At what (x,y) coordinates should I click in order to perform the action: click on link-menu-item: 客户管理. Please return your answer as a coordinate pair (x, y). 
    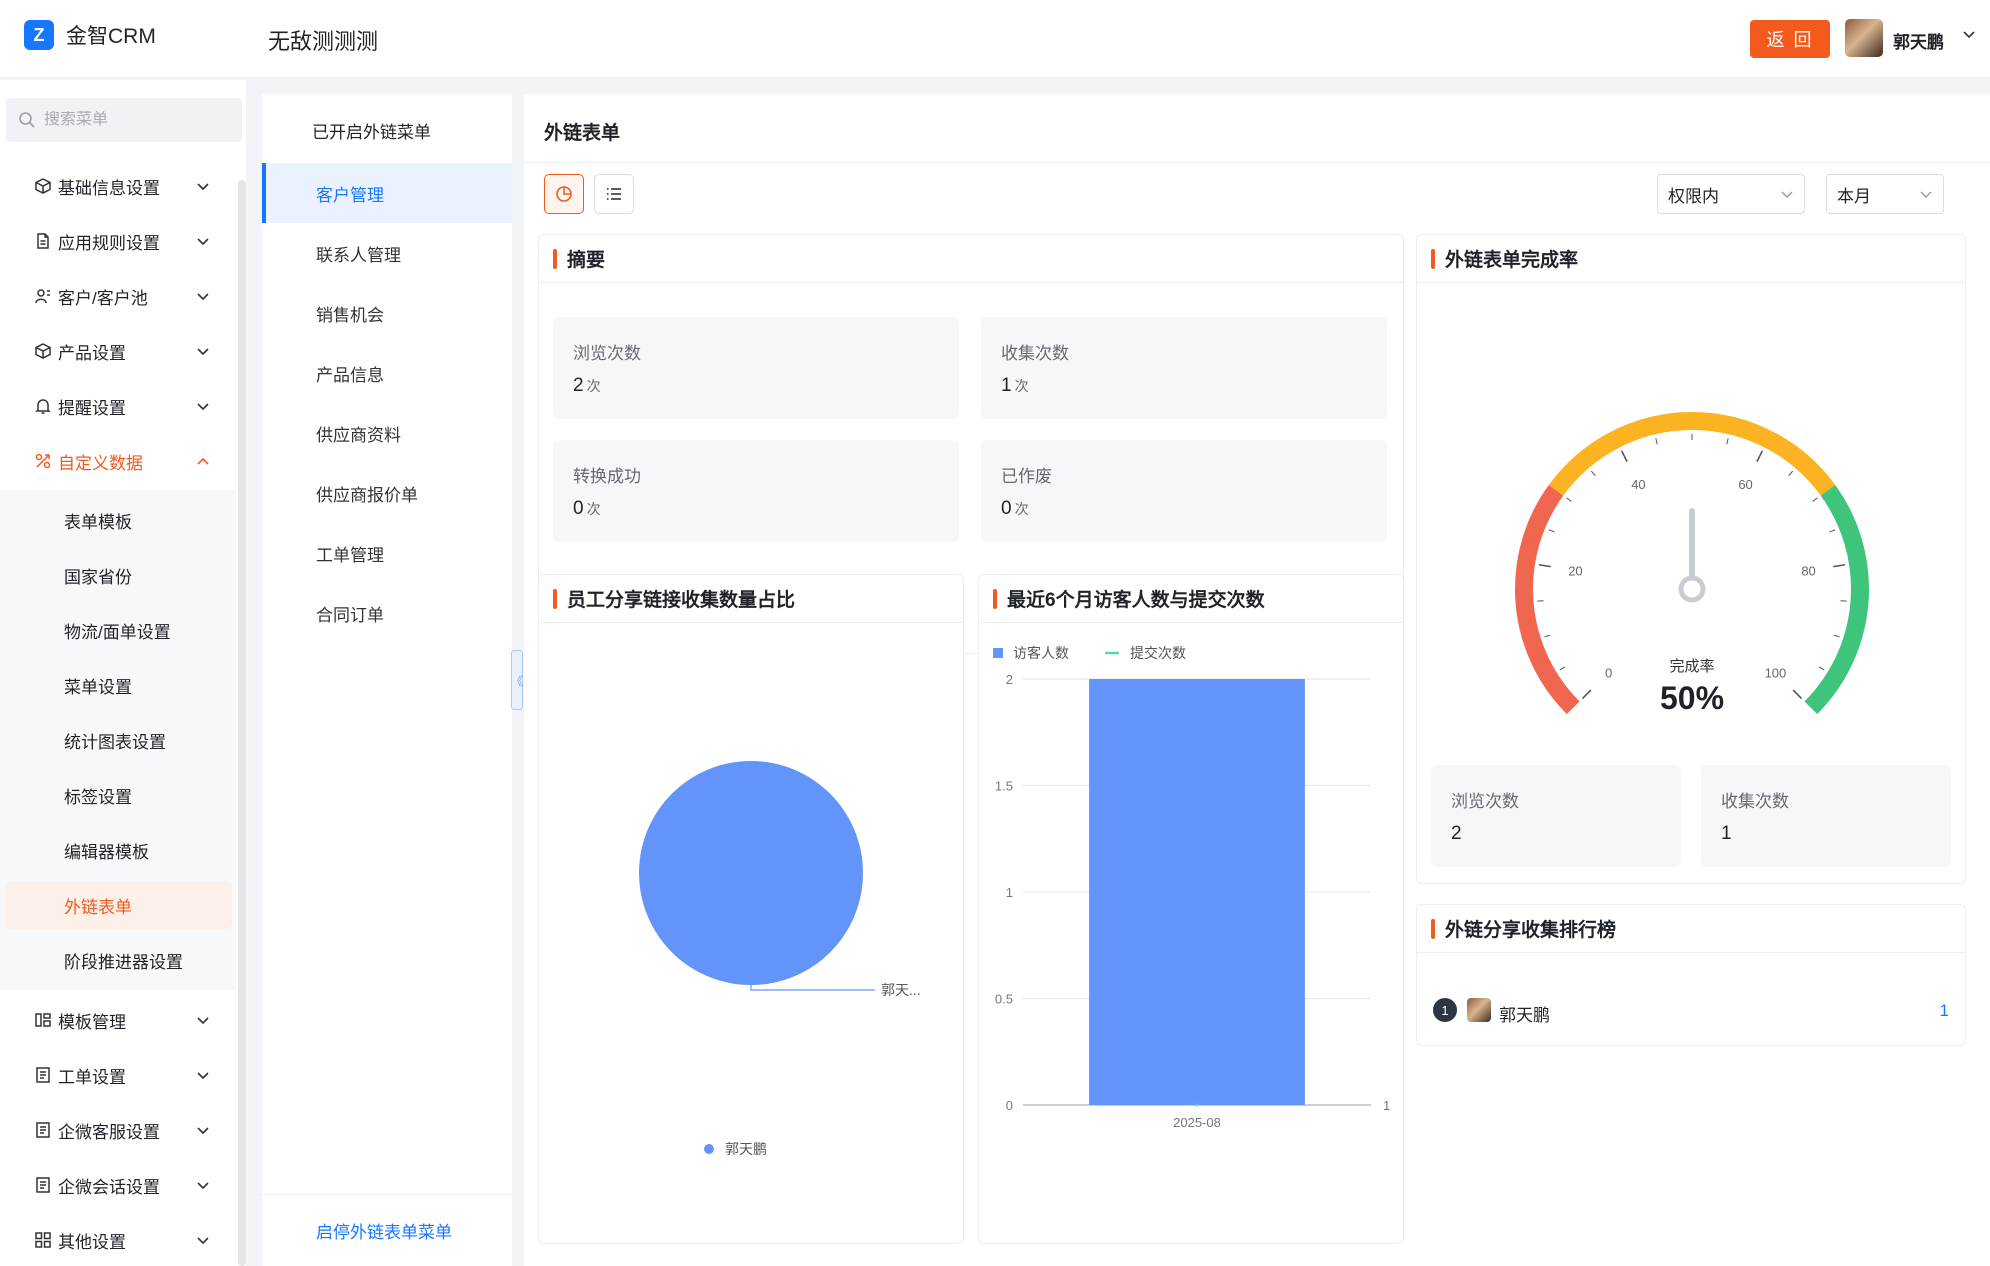
    Looking at the image, I should click on (387, 193).